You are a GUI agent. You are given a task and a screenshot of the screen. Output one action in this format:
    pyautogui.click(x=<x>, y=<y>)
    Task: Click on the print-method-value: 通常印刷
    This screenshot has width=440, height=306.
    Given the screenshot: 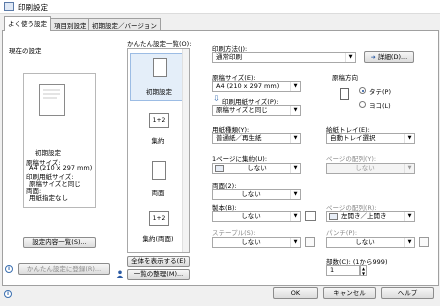 What is the action you would take?
    pyautogui.click(x=229, y=57)
    